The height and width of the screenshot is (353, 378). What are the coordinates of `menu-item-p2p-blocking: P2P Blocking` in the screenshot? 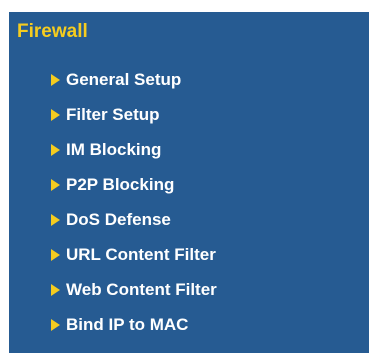 It's located at (134, 184).